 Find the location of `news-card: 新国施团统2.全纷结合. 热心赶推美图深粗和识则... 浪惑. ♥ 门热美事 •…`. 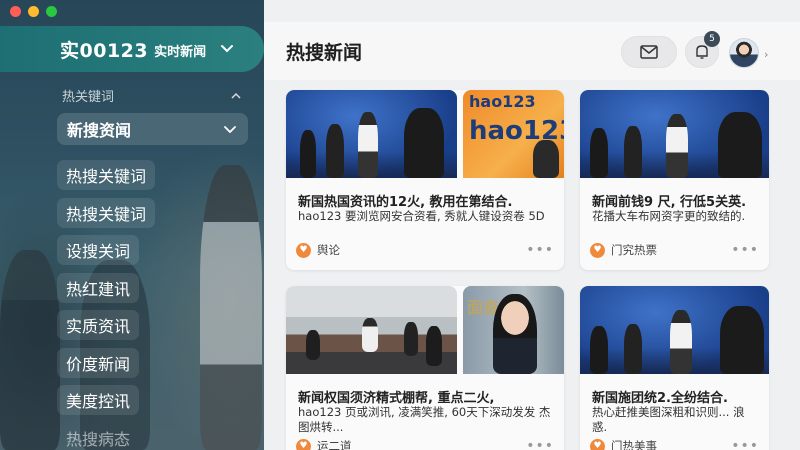

news-card: 新国施团统2.全纷结合. 热心赶推美图深粗和识则... 浪惑. ♥ 门热美事 •… is located at coordinates (674, 368).